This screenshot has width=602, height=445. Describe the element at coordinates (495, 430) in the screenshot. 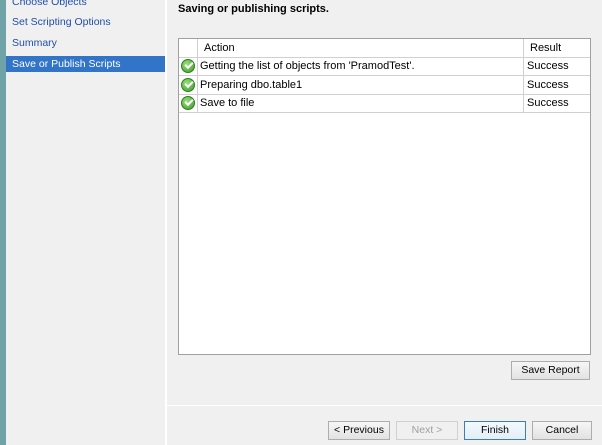

I see `finish-button: Finish` at that location.